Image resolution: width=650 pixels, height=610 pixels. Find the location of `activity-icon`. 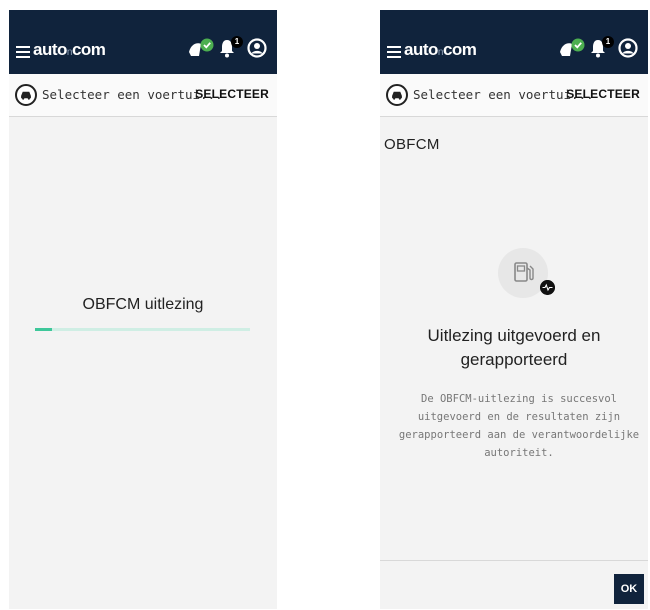

activity-icon is located at coordinates (547, 287).